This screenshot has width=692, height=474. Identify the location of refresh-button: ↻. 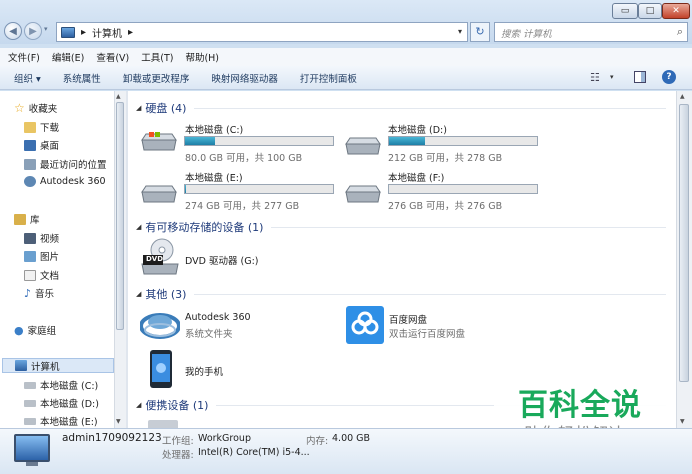
(480, 32).